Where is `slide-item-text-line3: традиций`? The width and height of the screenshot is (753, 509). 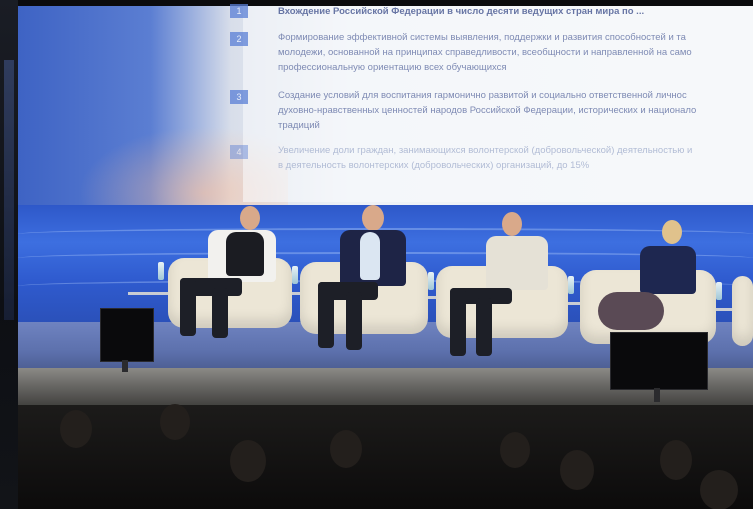
slide-item-text-line3: традиций is located at coordinates (299, 125).